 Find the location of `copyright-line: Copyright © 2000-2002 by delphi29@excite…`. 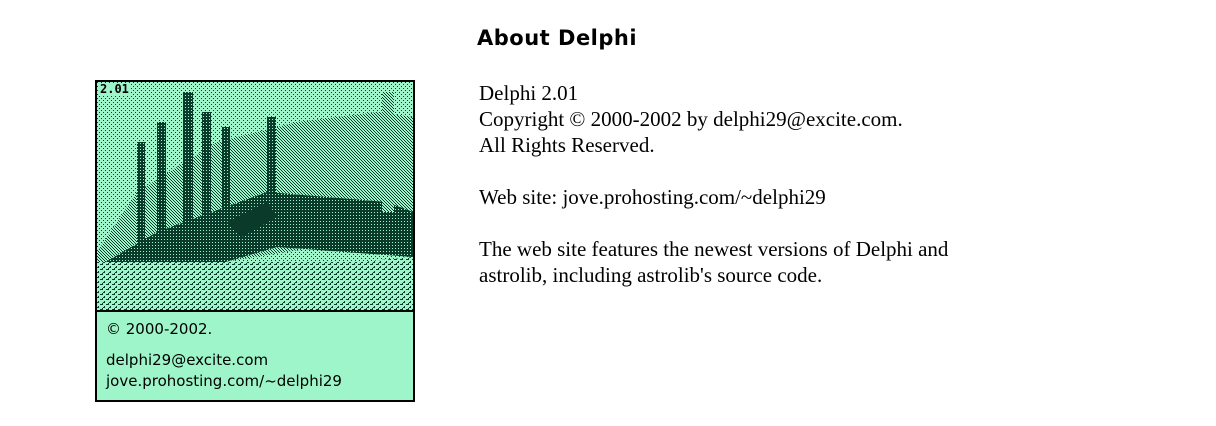

copyright-line: Copyright © 2000-2002 by delphi29@excite… is located at coordinates (691, 119).